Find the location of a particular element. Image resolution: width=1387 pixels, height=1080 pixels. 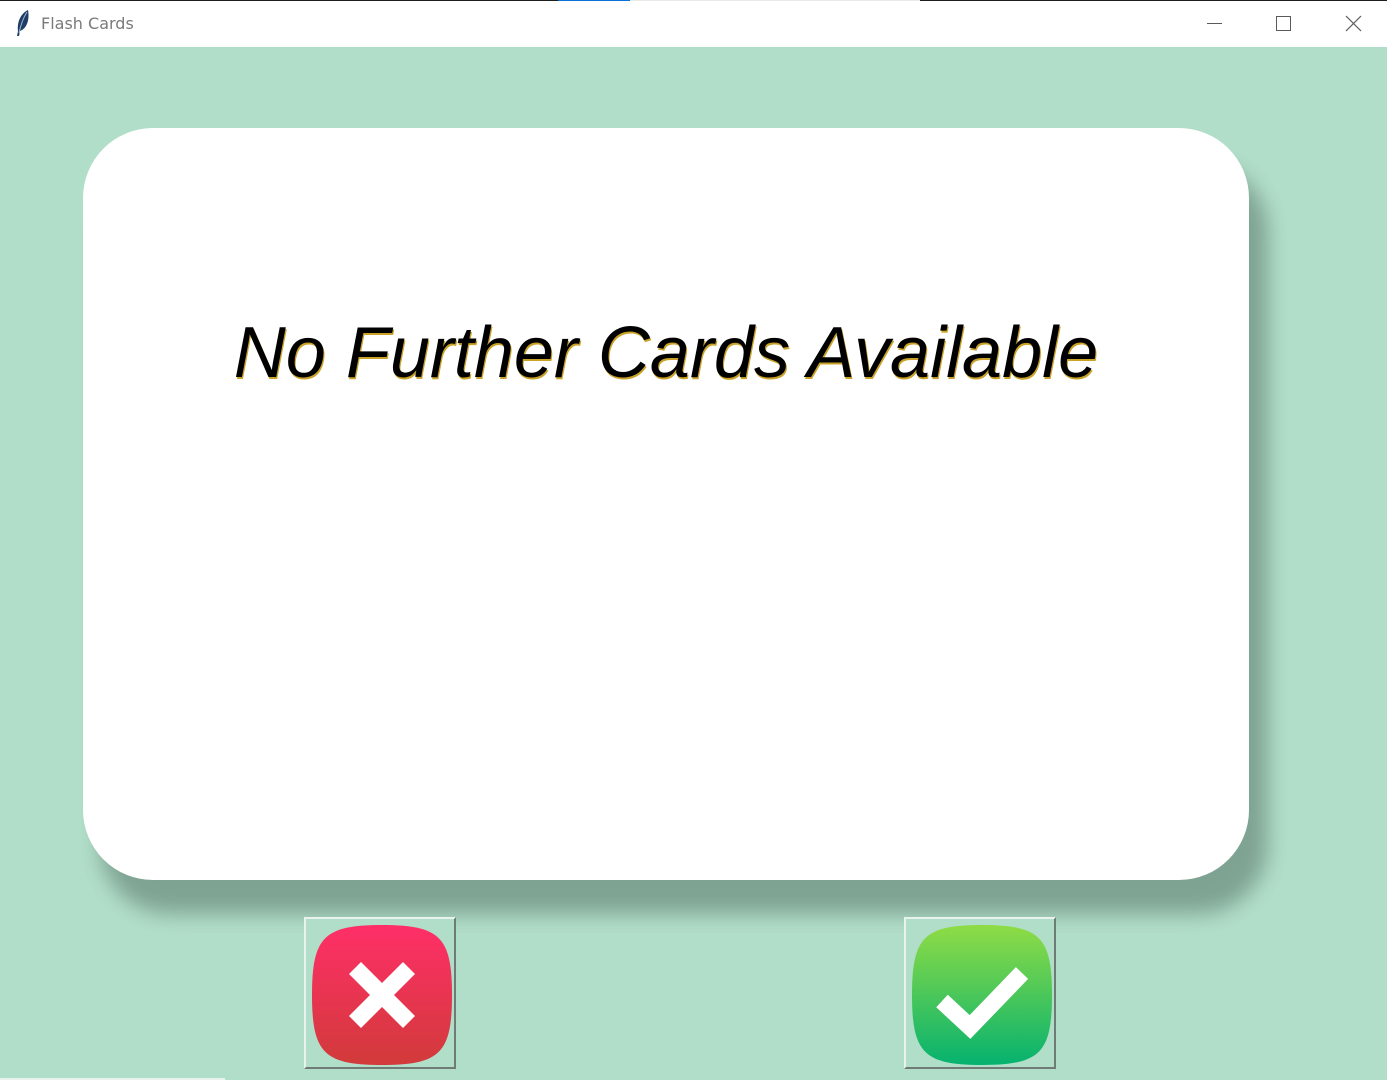

checkmark-icon is located at coordinates (982, 995).